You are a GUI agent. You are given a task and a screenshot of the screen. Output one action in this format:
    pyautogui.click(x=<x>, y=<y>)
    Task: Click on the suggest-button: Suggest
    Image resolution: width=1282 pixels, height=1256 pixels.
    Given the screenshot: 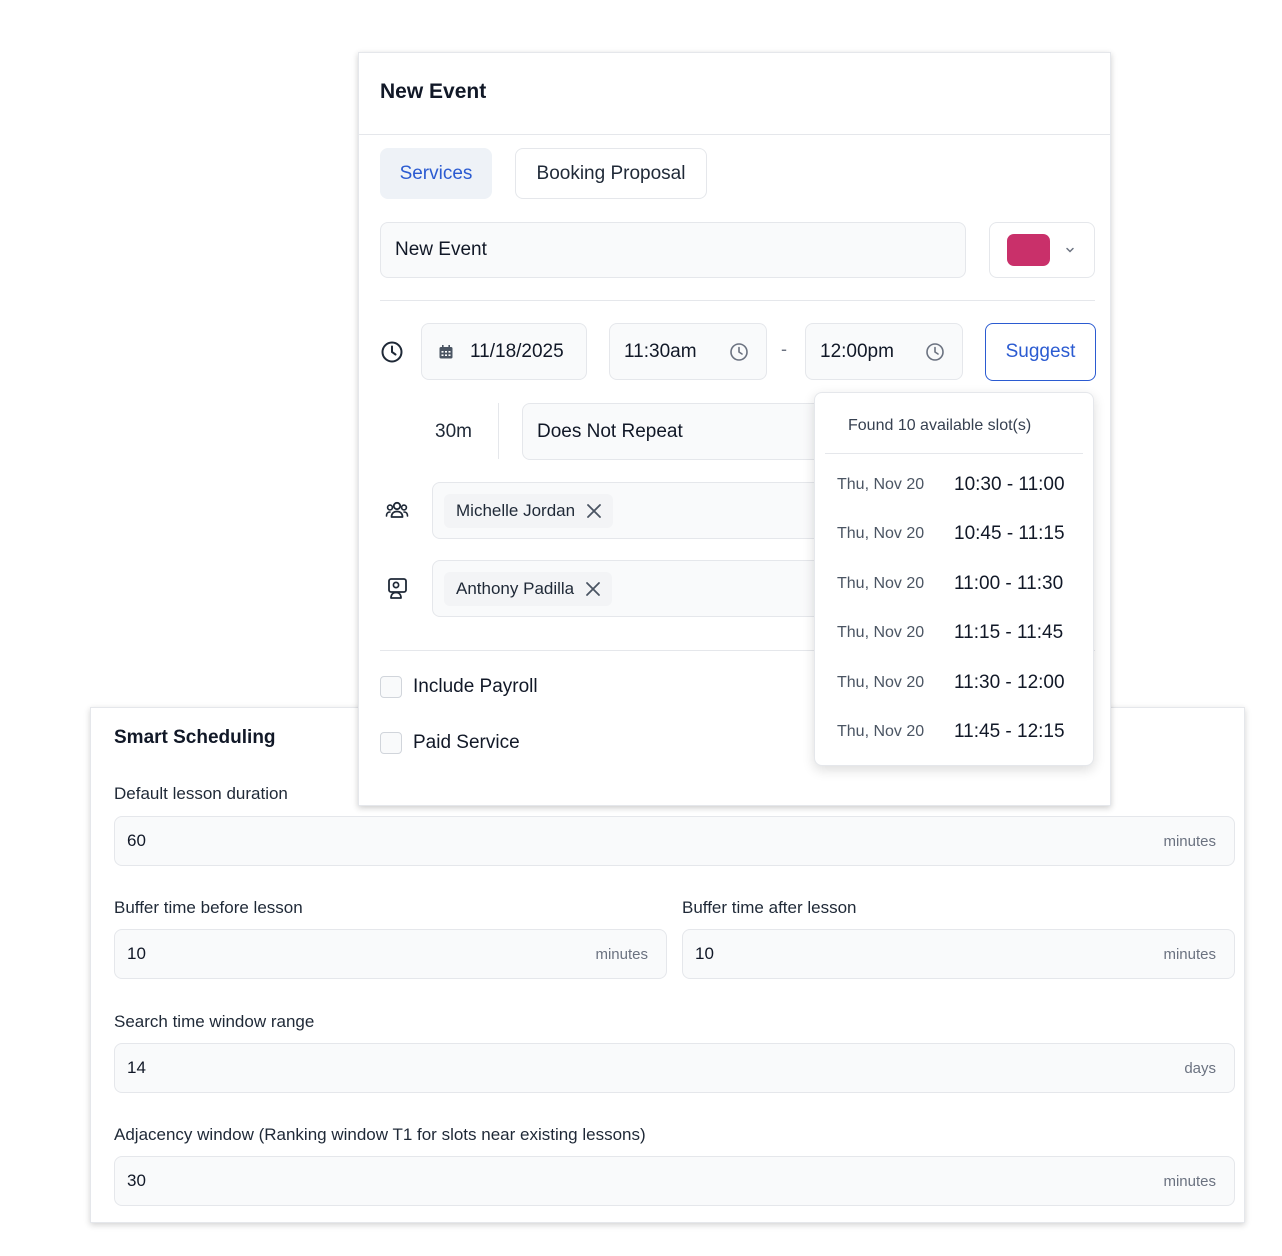 What is the action you would take?
    pyautogui.click(x=1040, y=352)
    